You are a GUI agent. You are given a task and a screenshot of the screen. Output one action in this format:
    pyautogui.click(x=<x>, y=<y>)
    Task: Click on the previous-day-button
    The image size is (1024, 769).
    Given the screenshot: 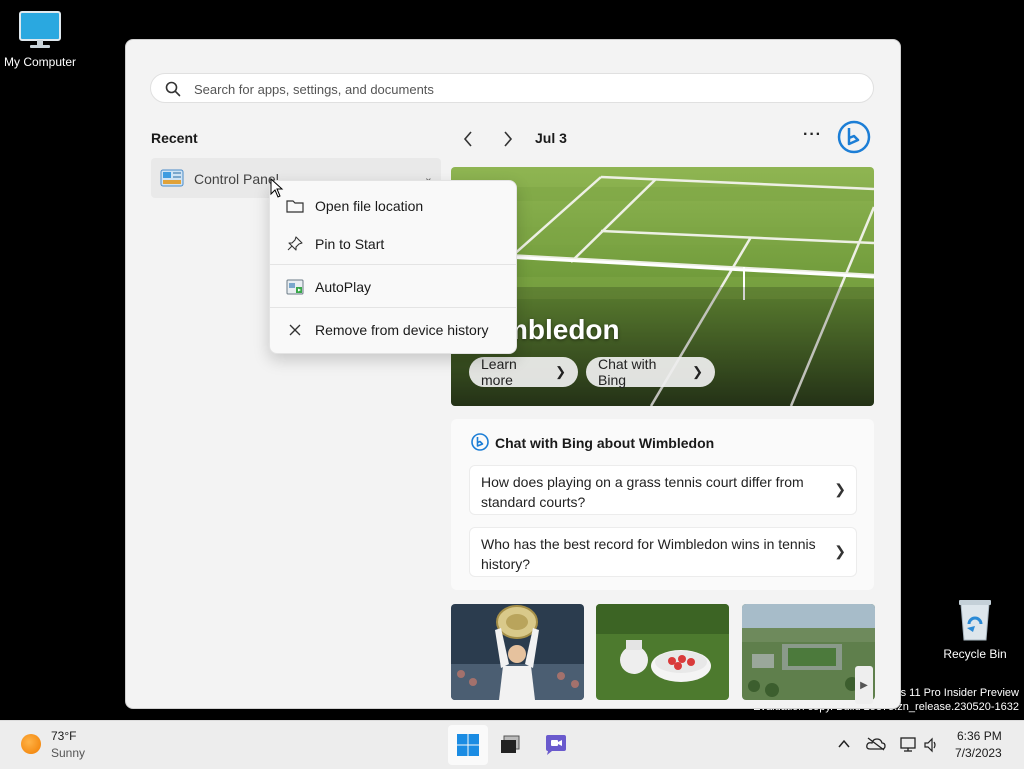 What is the action you would take?
    pyautogui.click(x=468, y=139)
    